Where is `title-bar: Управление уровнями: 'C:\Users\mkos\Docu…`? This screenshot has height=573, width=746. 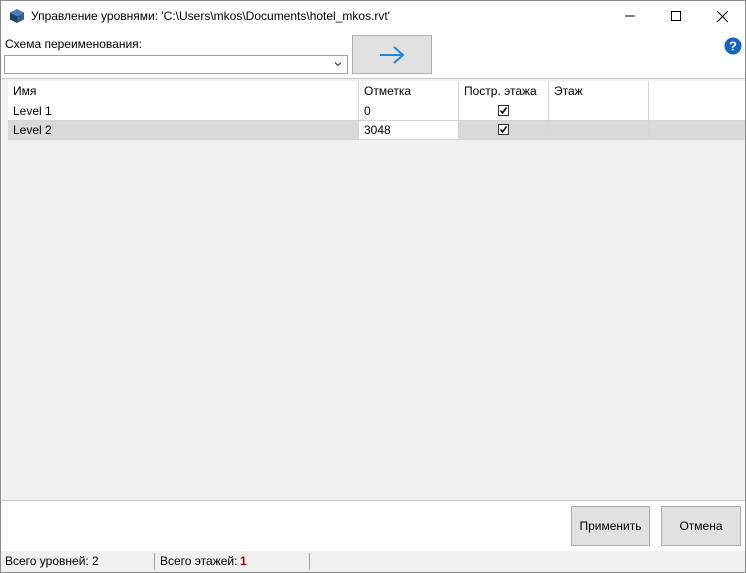 title-bar: Управление уровнями: 'C:\Users\mkos\Docu… is located at coordinates (373, 16).